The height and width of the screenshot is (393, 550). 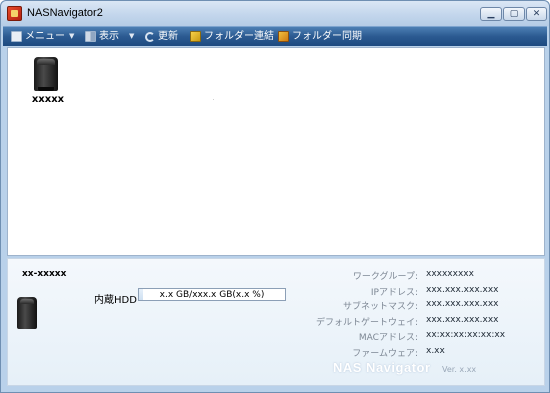 I want to click on info-mac-address: MACアドレス: xx:xx:xx:xx:xx:xx, so click(x=423, y=337).